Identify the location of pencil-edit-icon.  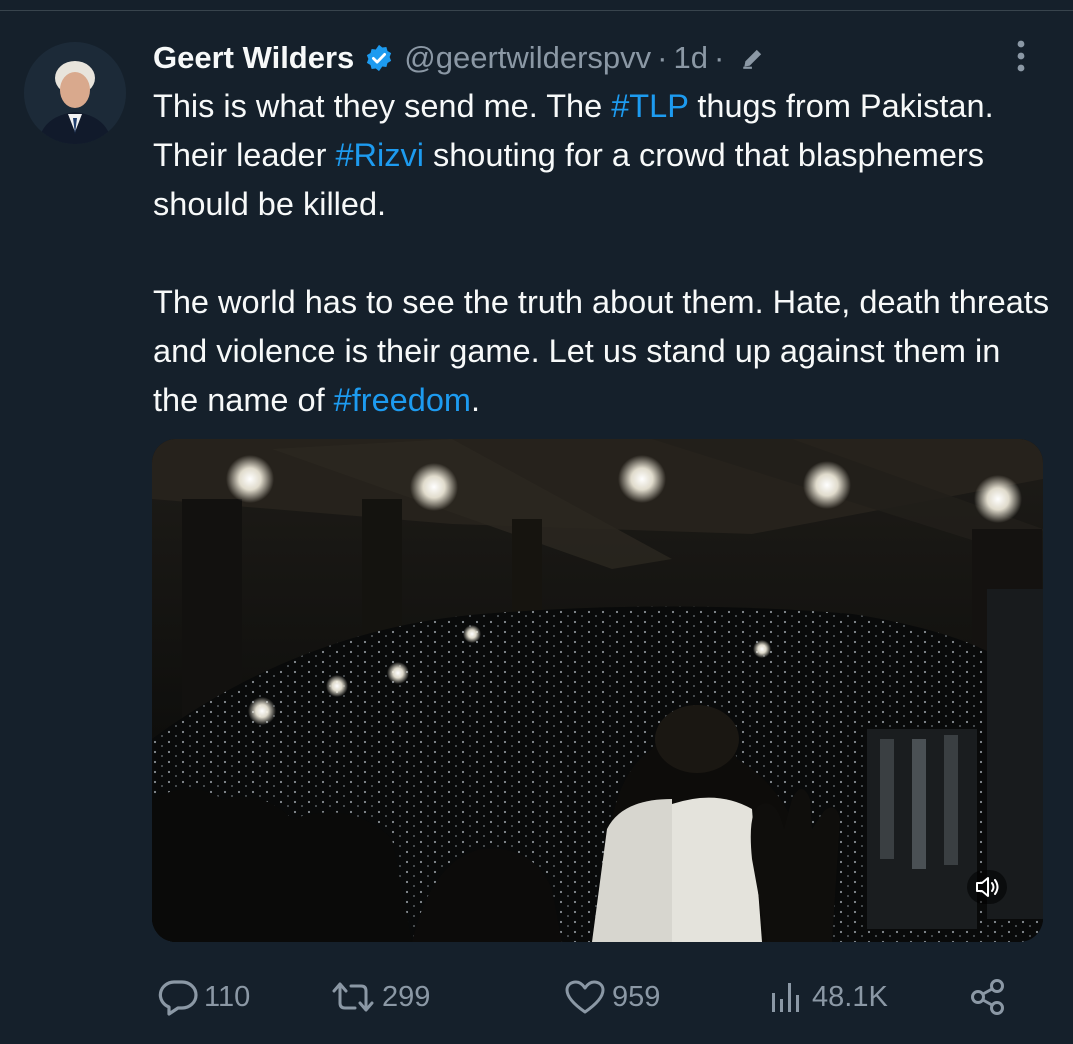
(753, 58).